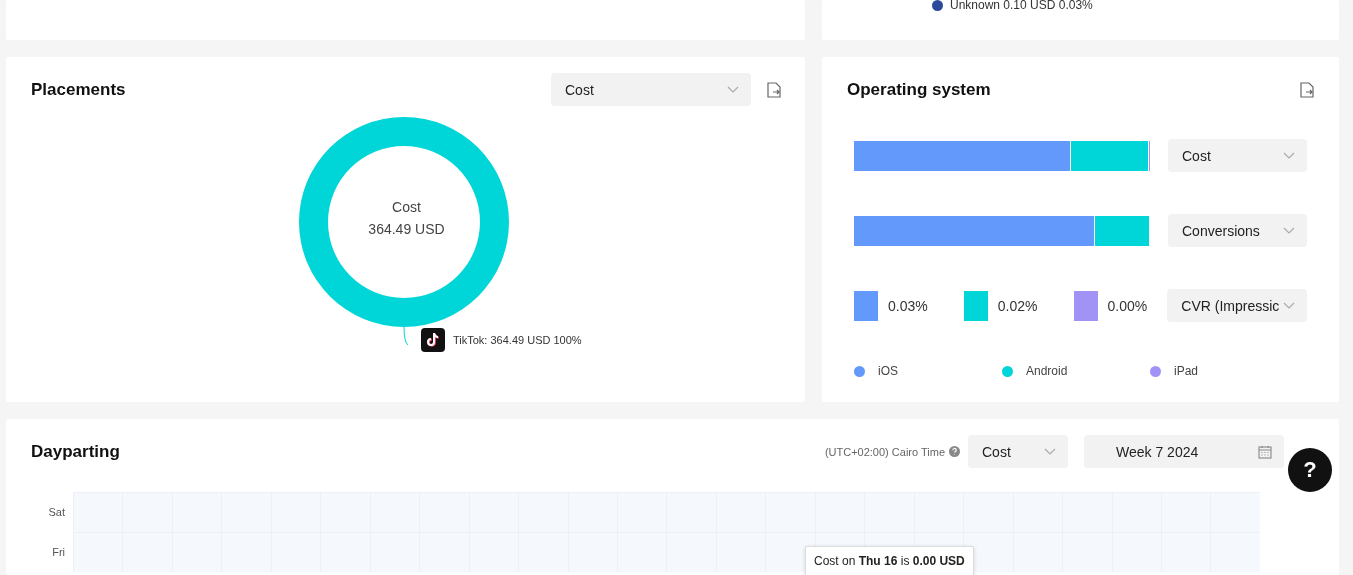  I want to click on calendar-icon, so click(1265, 451).